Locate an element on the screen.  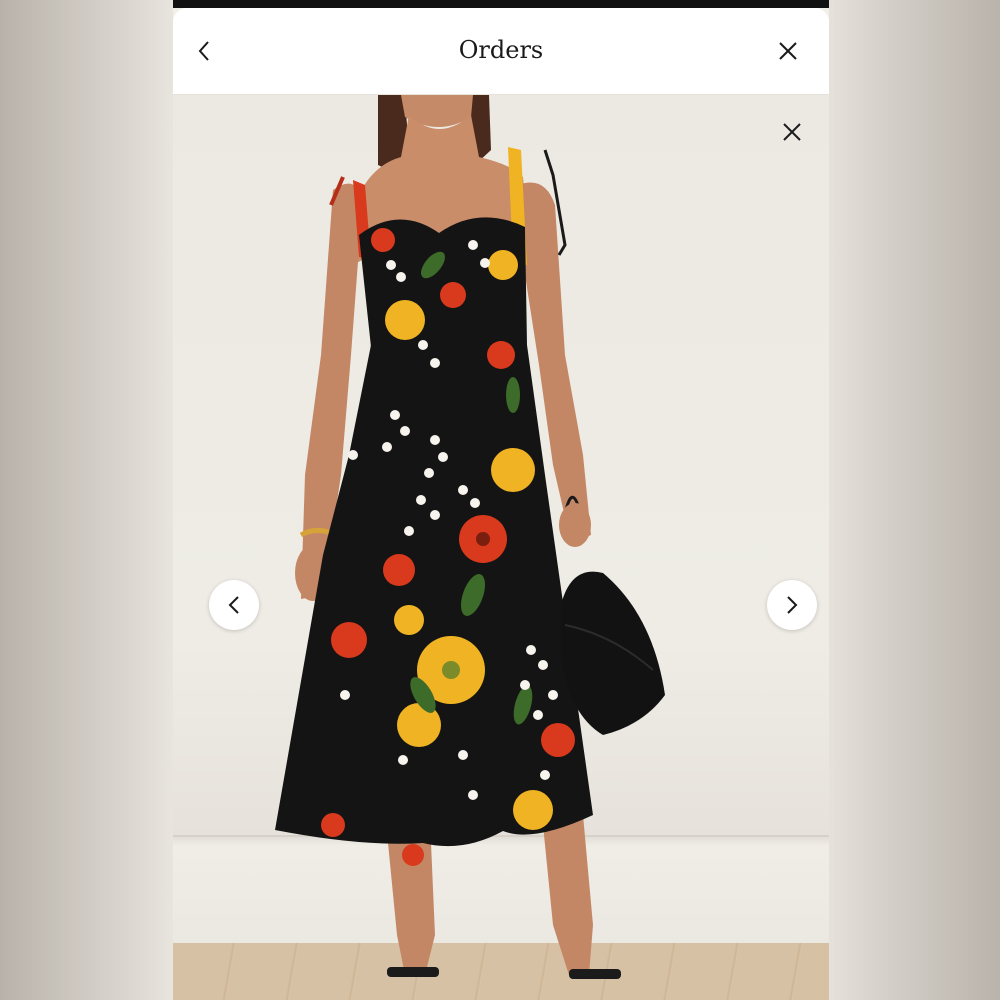
previous-image-button is located at coordinates (234, 605).